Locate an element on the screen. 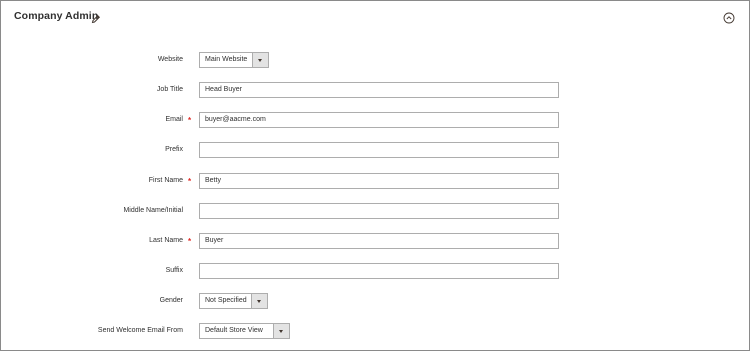 This screenshot has height=351, width=750. row-prefix: Prefix is located at coordinates (375, 150).